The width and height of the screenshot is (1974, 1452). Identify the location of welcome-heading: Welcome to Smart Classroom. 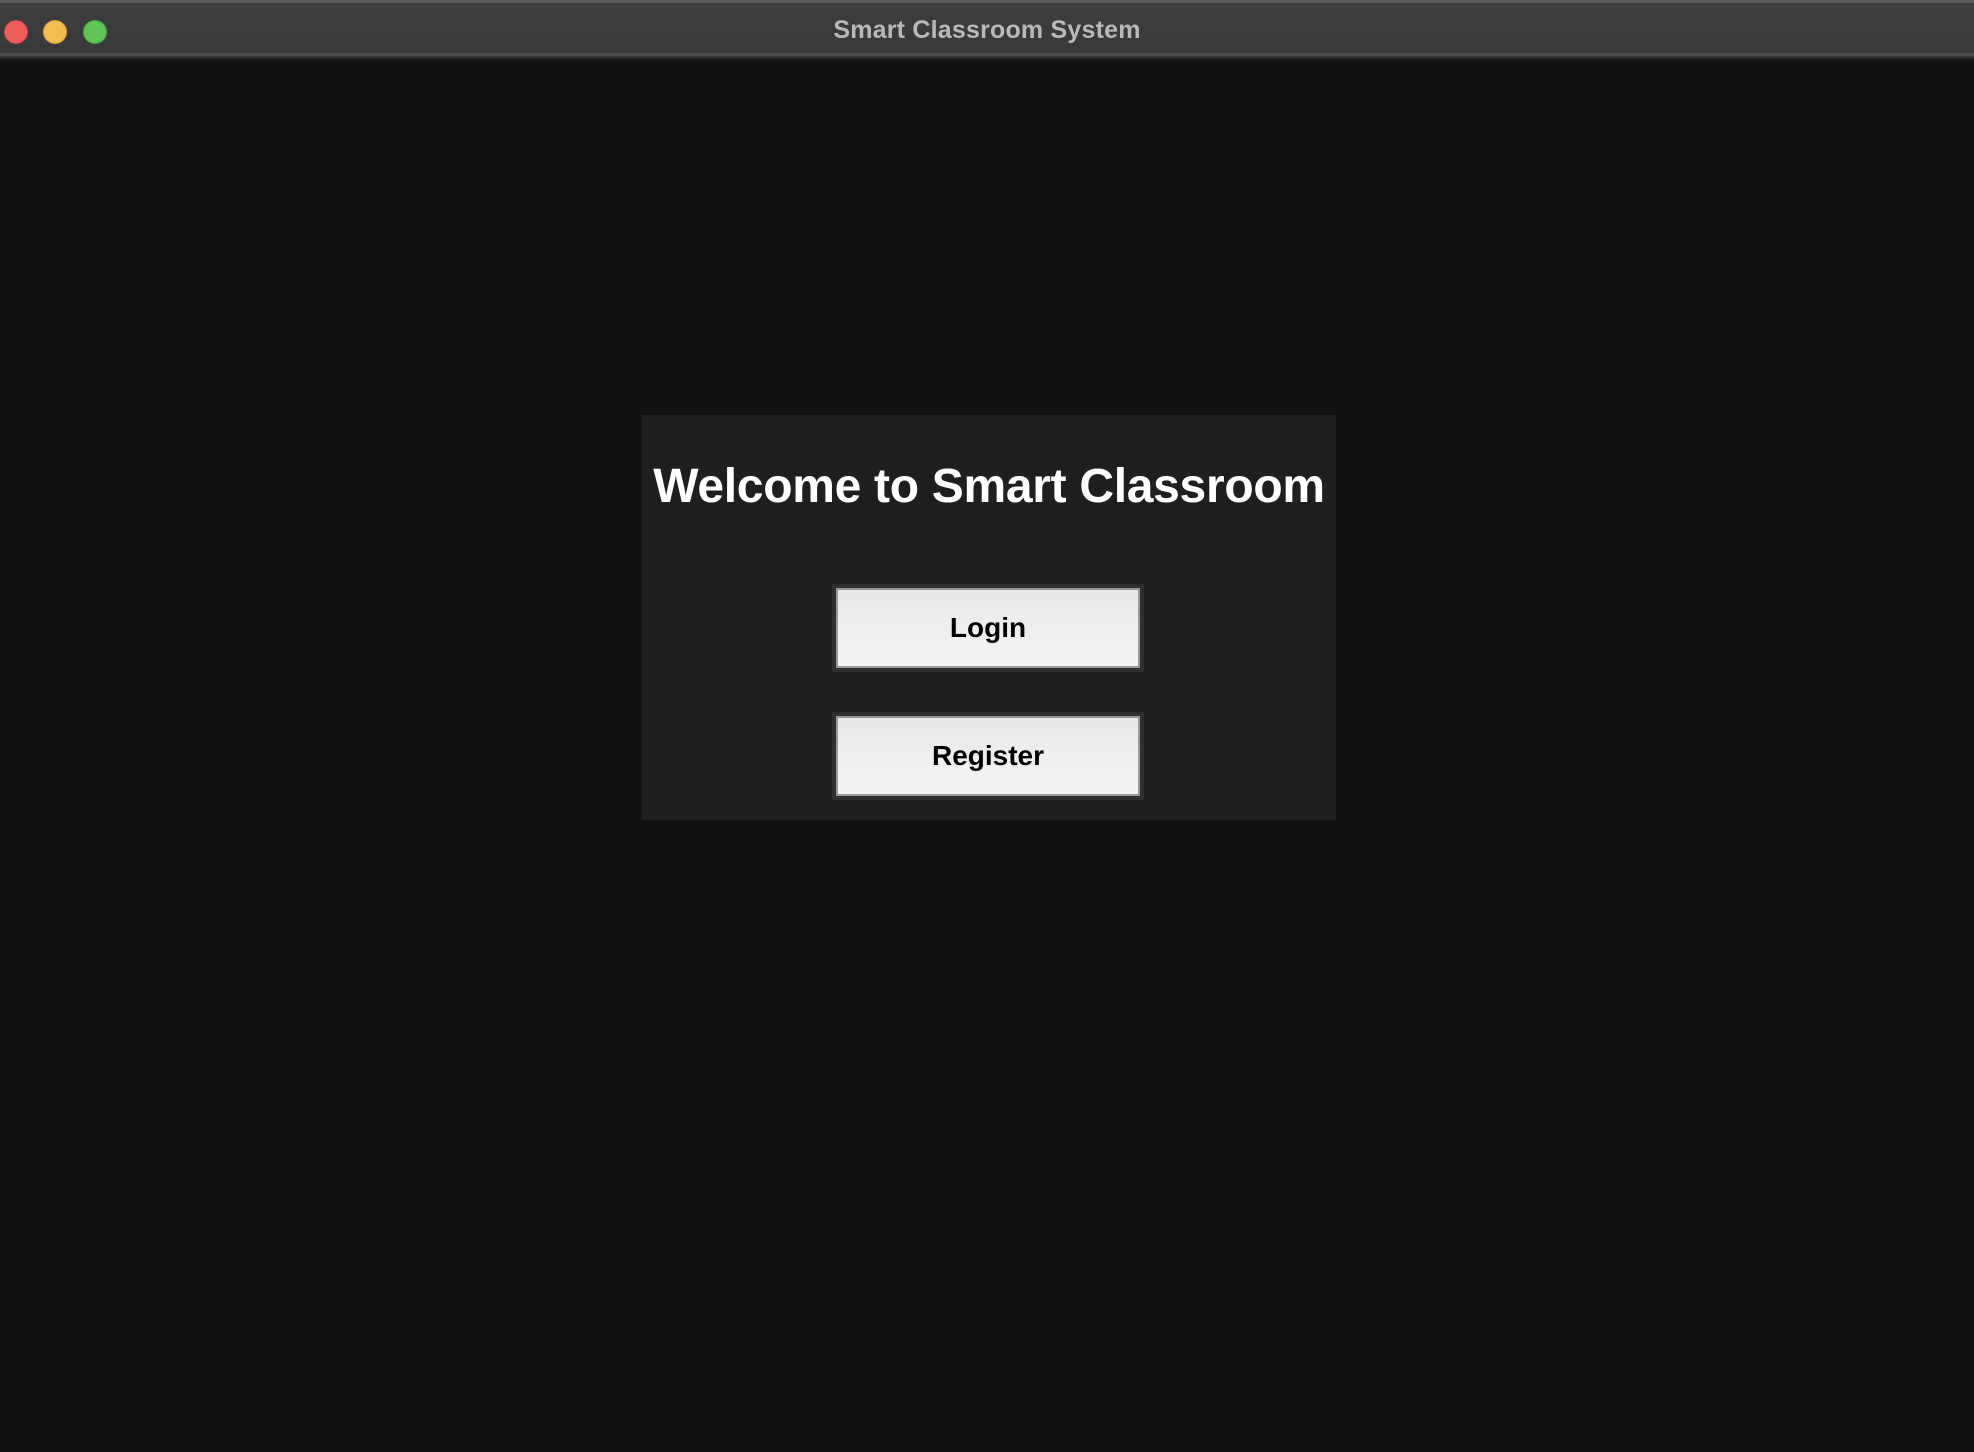
(989, 486).